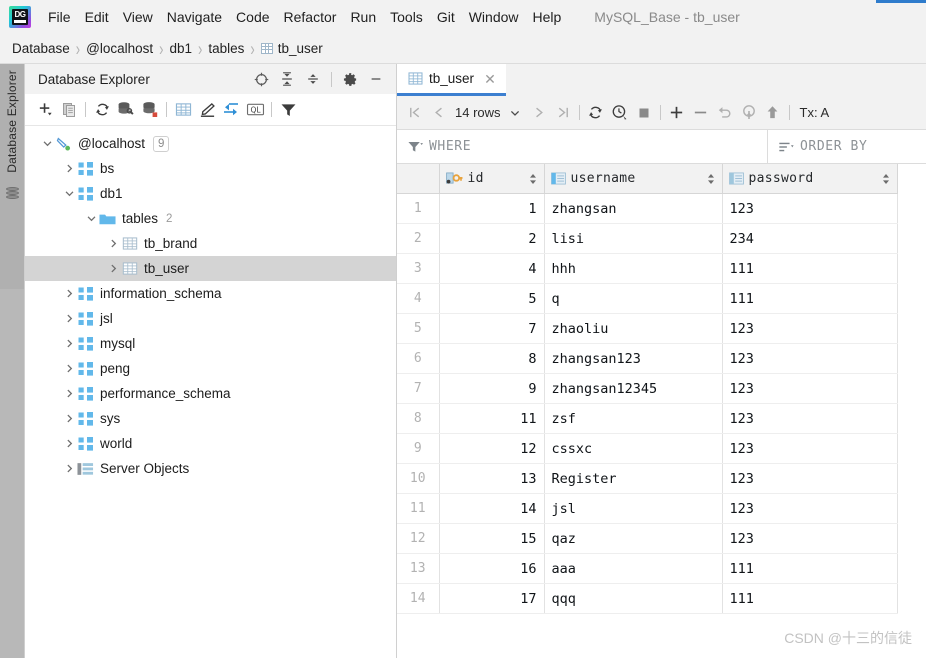 This screenshot has width=926, height=658. Describe the element at coordinates (446, 17) in the screenshot. I see `menu-item-git: Git` at that location.